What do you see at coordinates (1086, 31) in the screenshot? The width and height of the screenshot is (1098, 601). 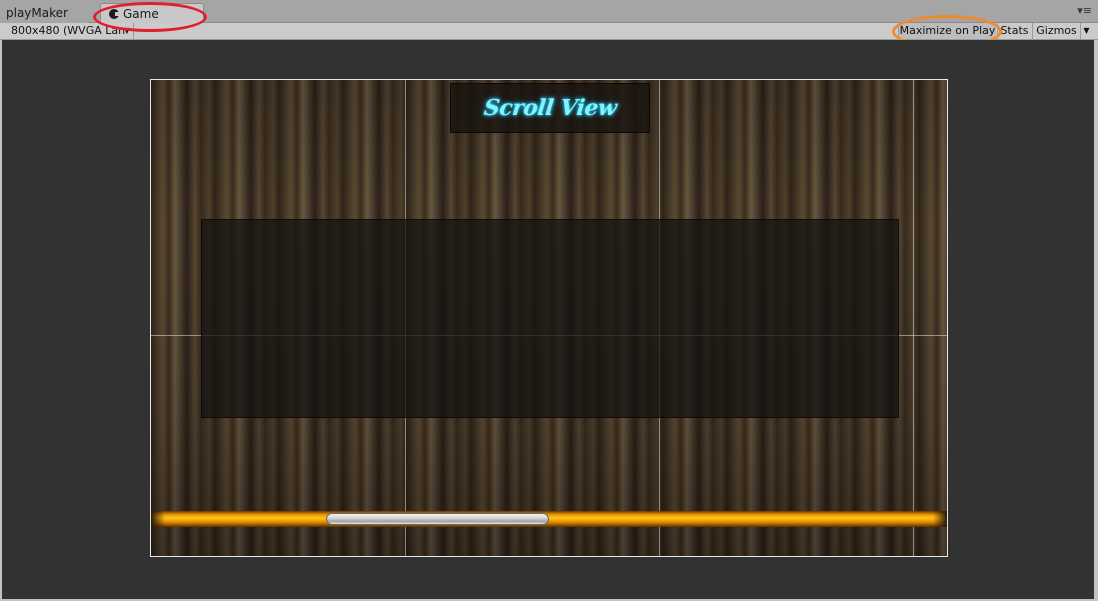 I see `gizmos-dropdown-arrow-icon: ▼` at bounding box center [1086, 31].